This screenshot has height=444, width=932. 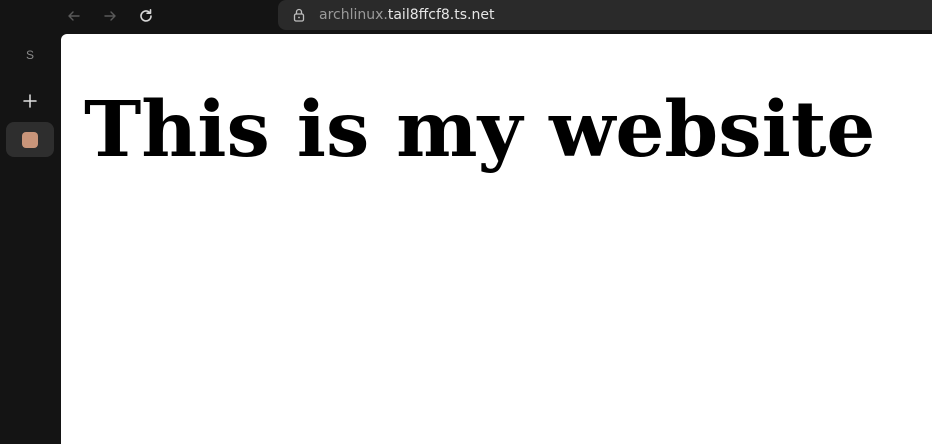 I want to click on forward-button, so click(x=110, y=16).